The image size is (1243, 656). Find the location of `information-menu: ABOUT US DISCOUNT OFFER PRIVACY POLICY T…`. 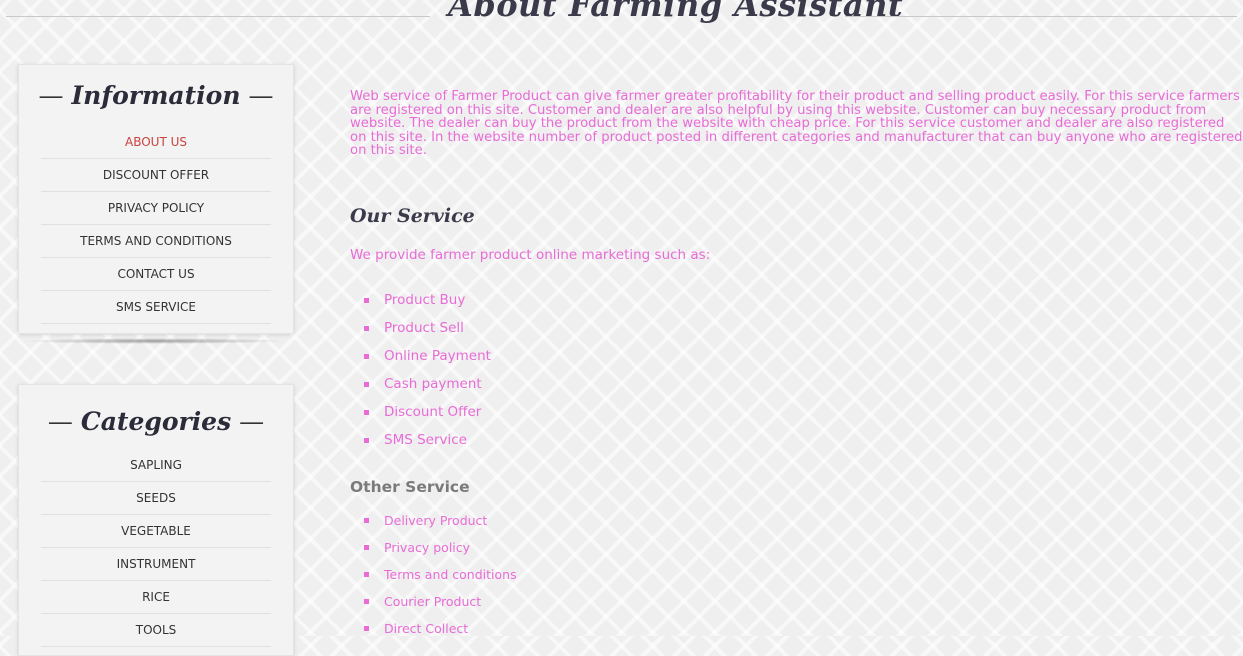

information-menu: ABOUT US DISCOUNT OFFER PRIVACY POLICY T… is located at coordinates (156, 225).